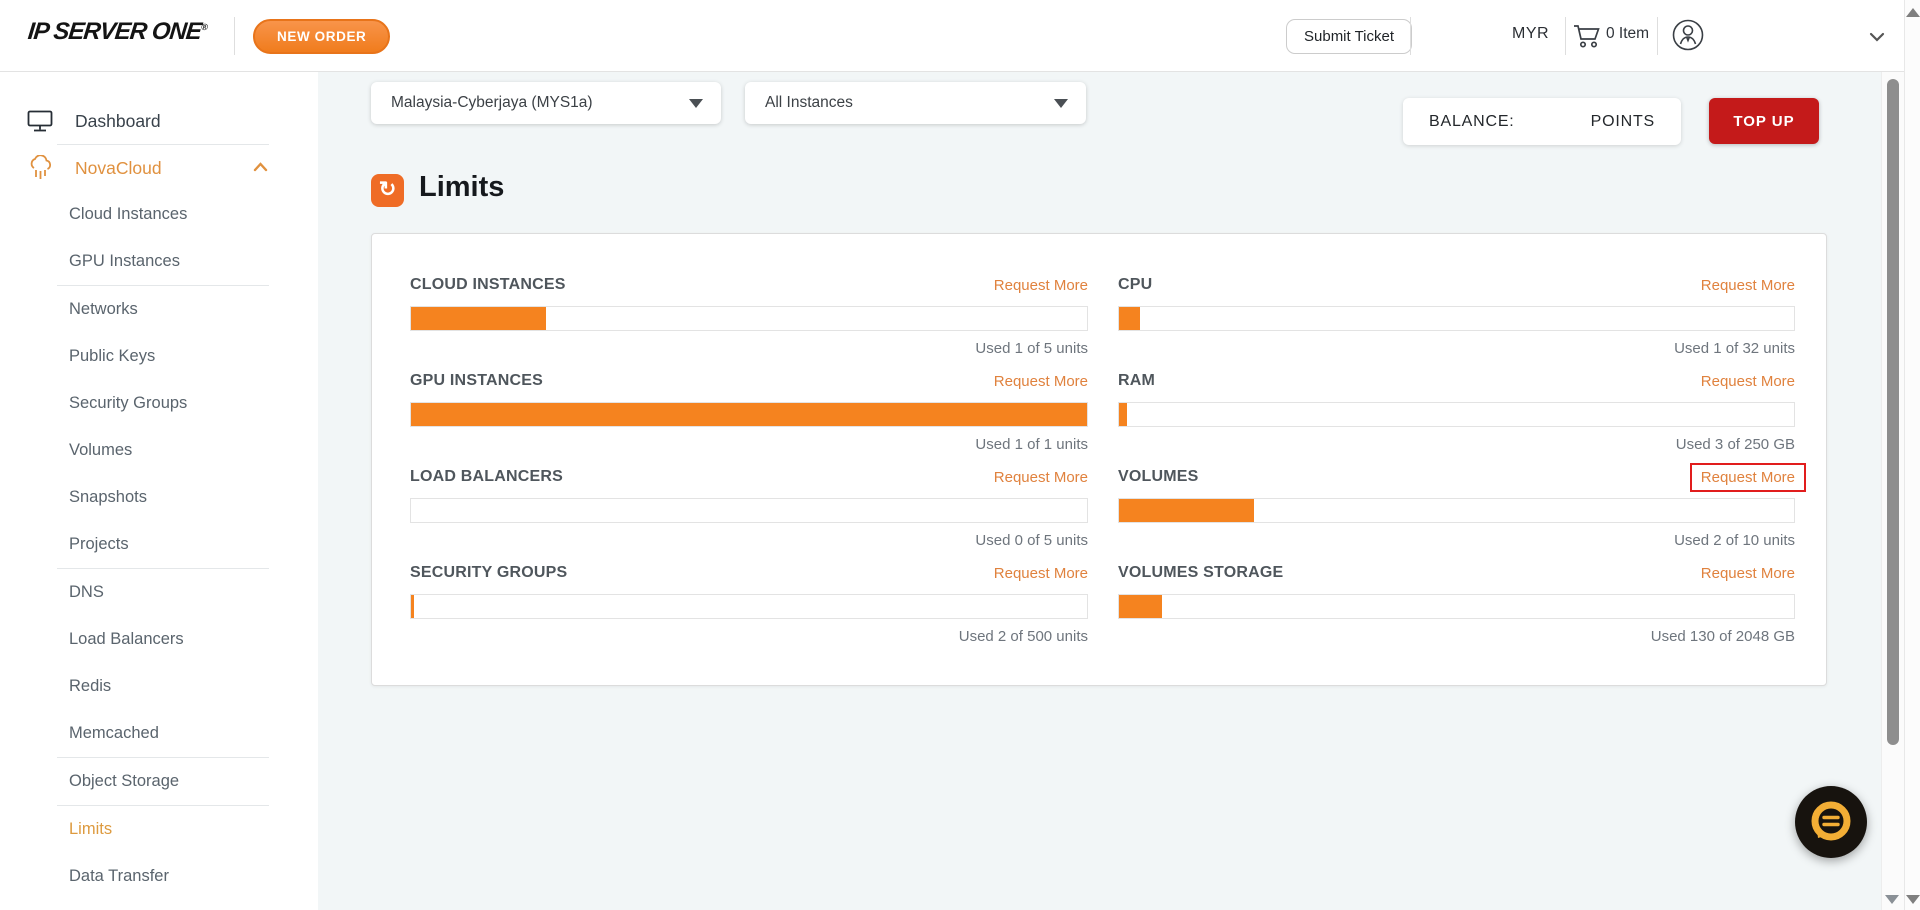 The height and width of the screenshot is (910, 1920). Describe the element at coordinates (1734, 540) in the screenshot. I see `limit-usage-caption: Used 2 of 10 units` at that location.